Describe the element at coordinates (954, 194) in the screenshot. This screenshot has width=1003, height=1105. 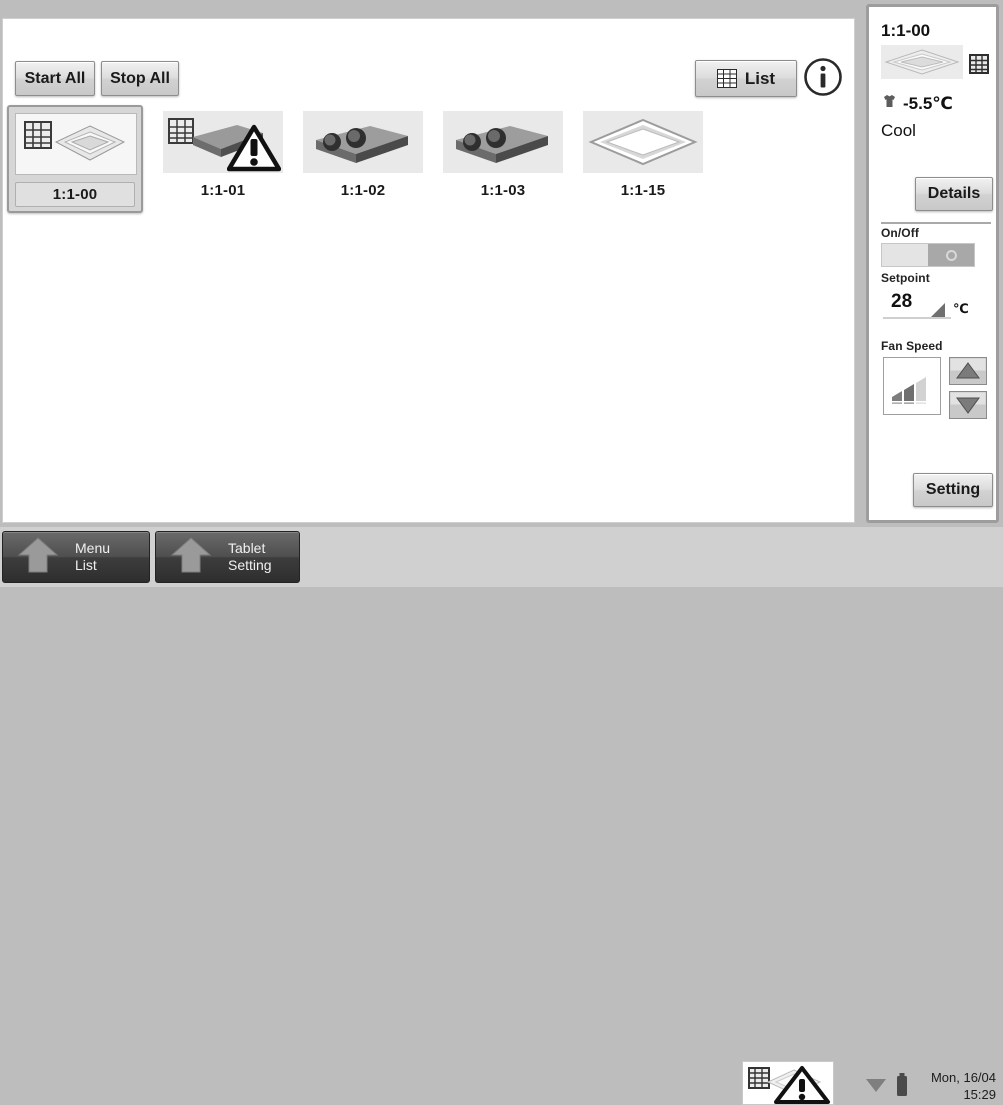
I see `details-button: Details` at that location.